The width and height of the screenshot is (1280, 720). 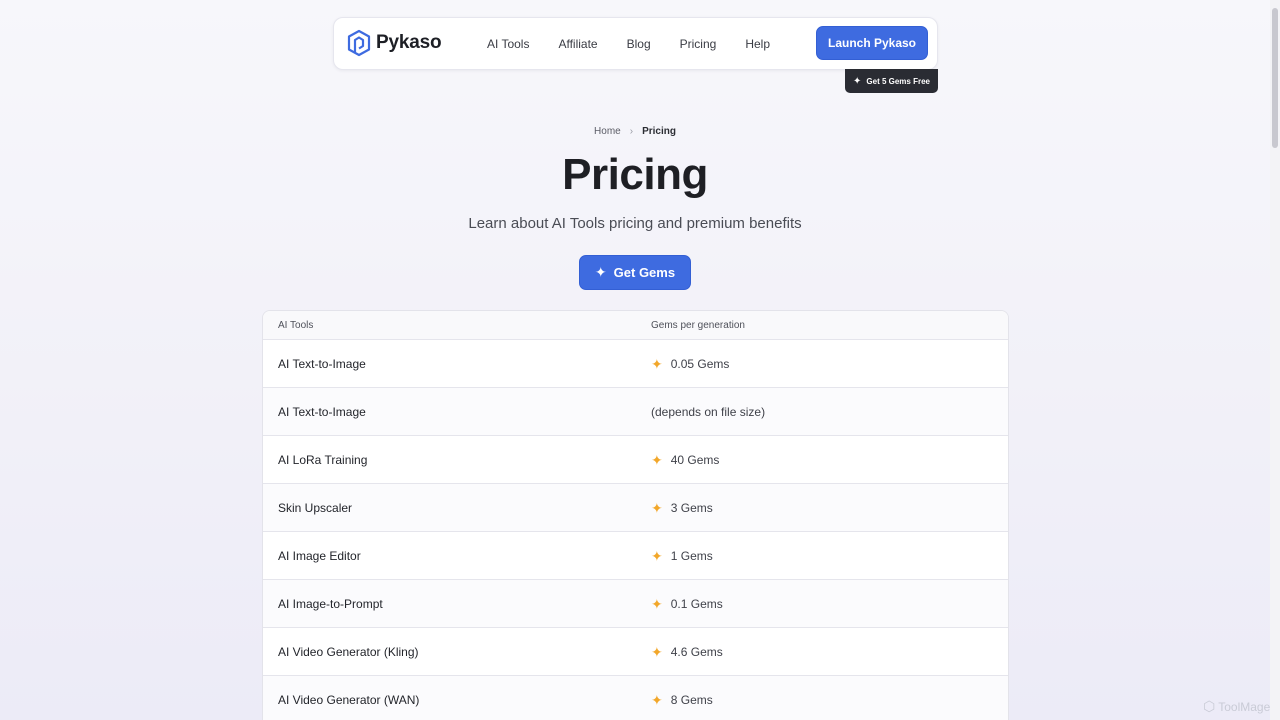 I want to click on gems-cost: ✦ 3 Gems, so click(x=682, y=508).